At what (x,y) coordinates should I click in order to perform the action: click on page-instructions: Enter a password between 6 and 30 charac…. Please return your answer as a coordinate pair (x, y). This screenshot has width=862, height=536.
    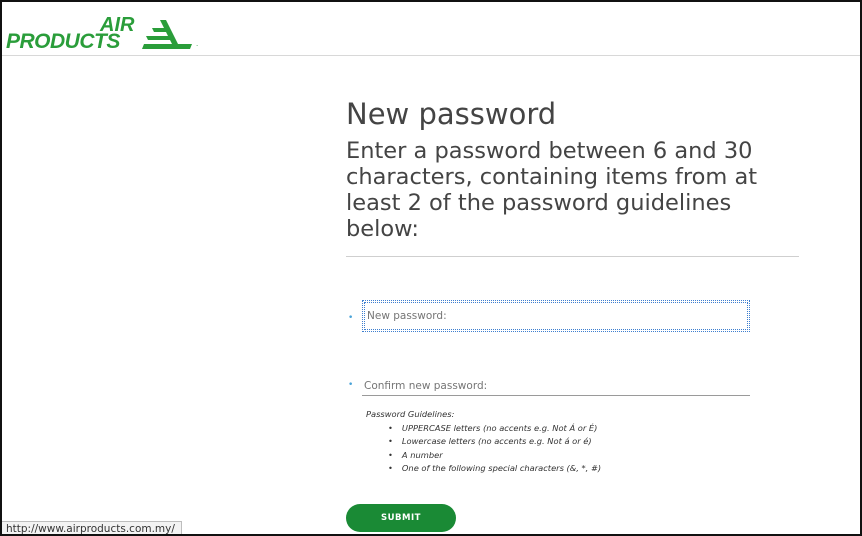
    Looking at the image, I should click on (552, 190).